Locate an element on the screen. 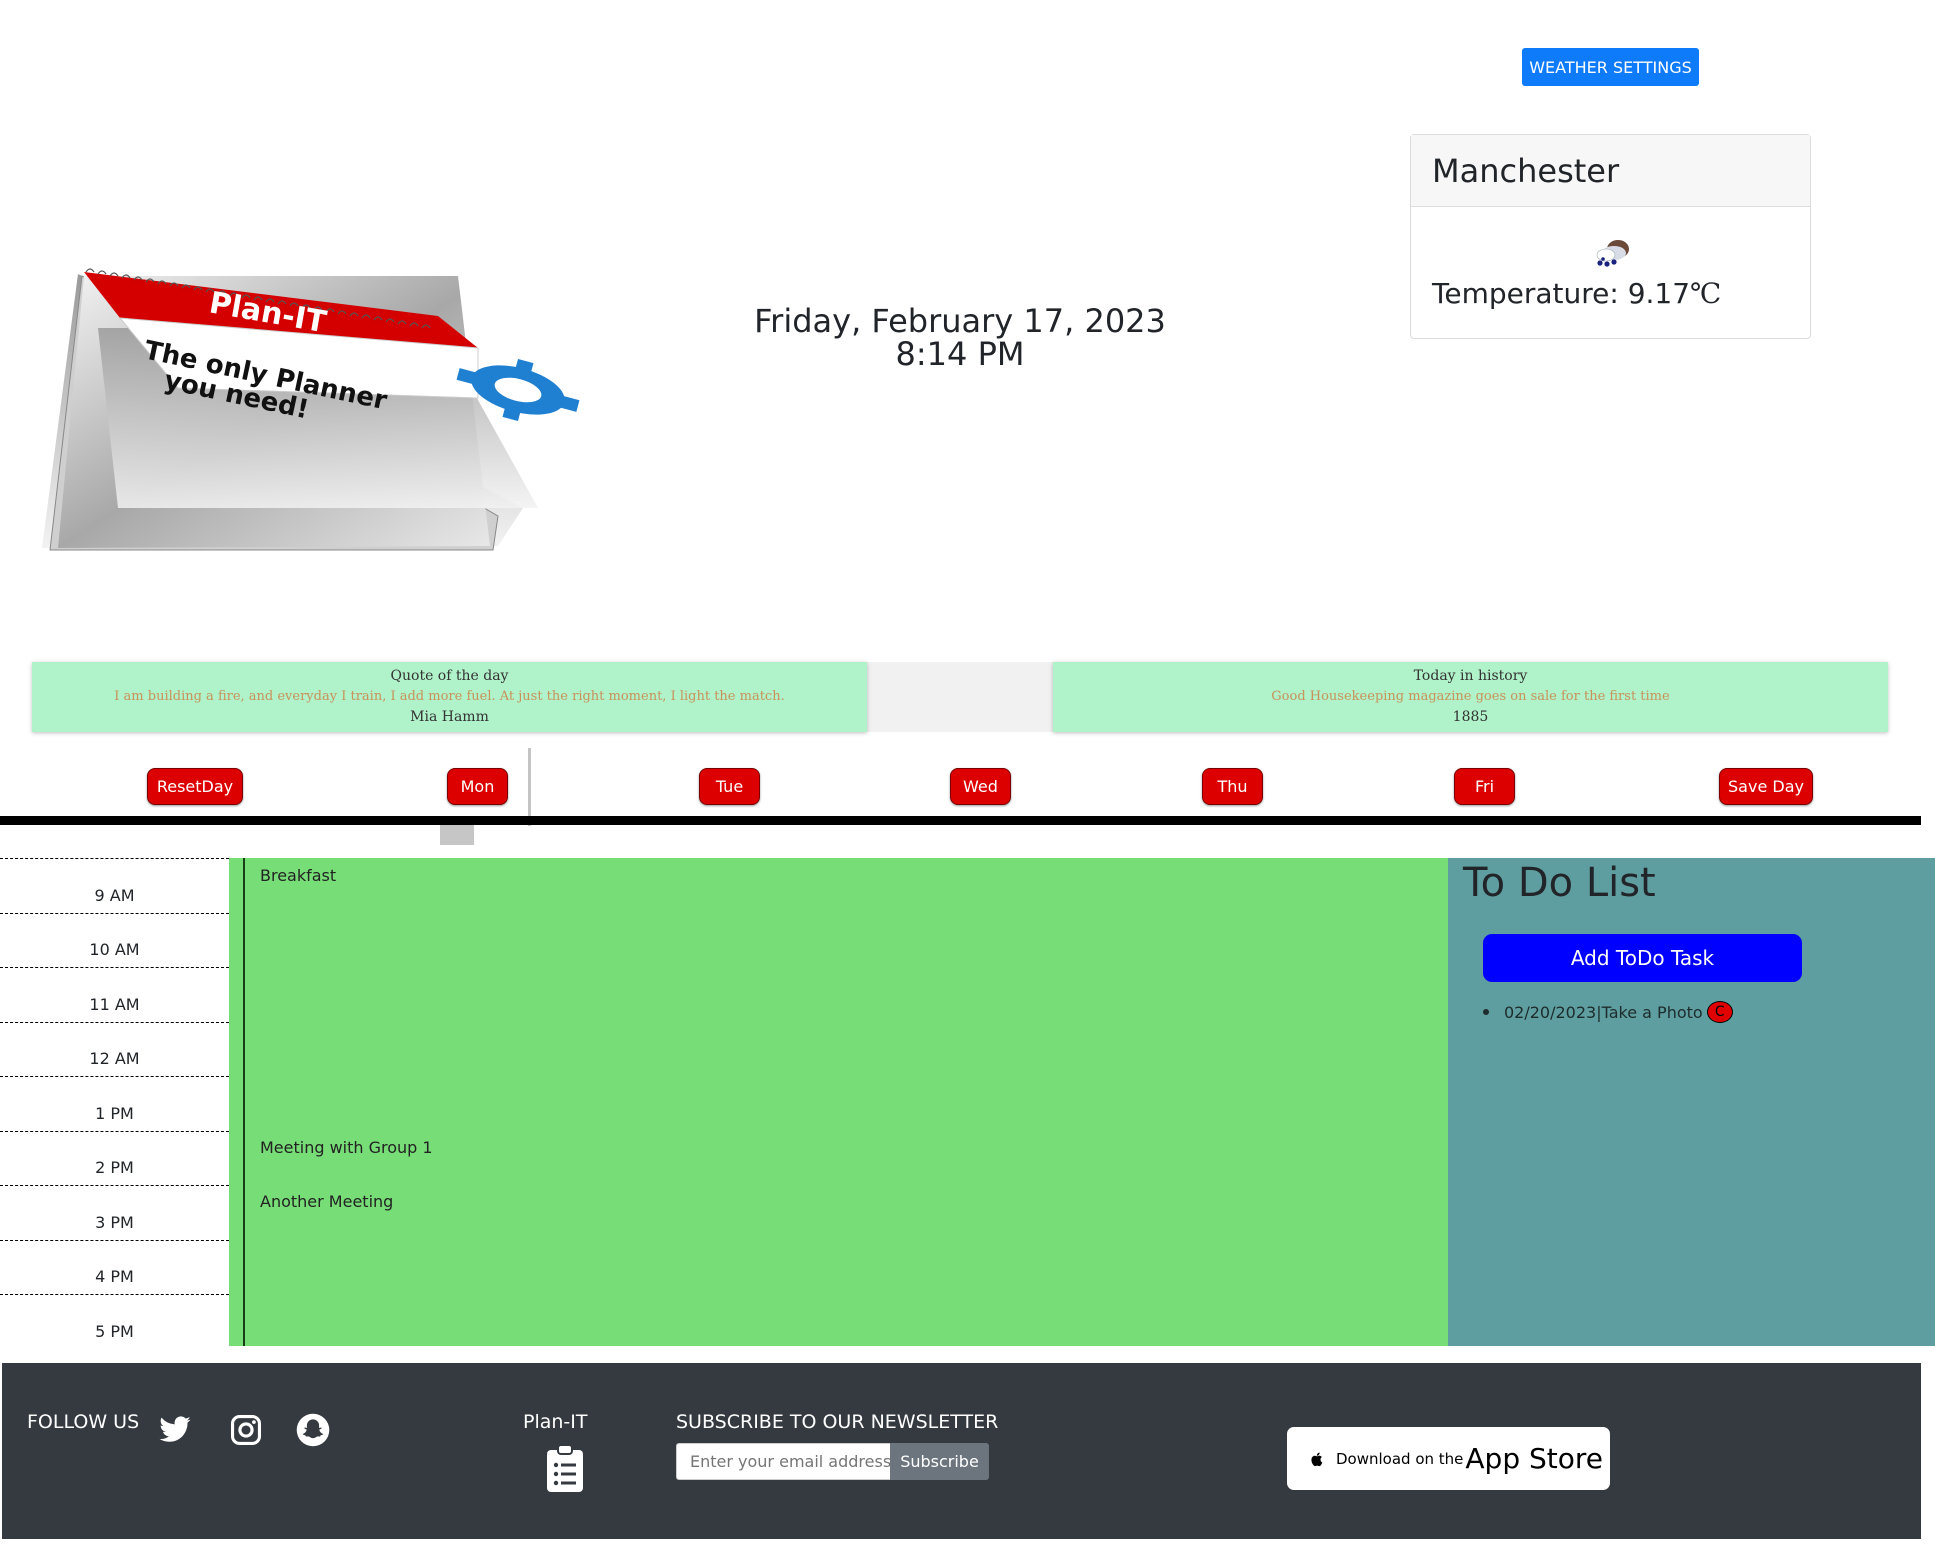 The width and height of the screenshot is (1935, 1559). hour-label: 5 PM is located at coordinates (114, 1321).